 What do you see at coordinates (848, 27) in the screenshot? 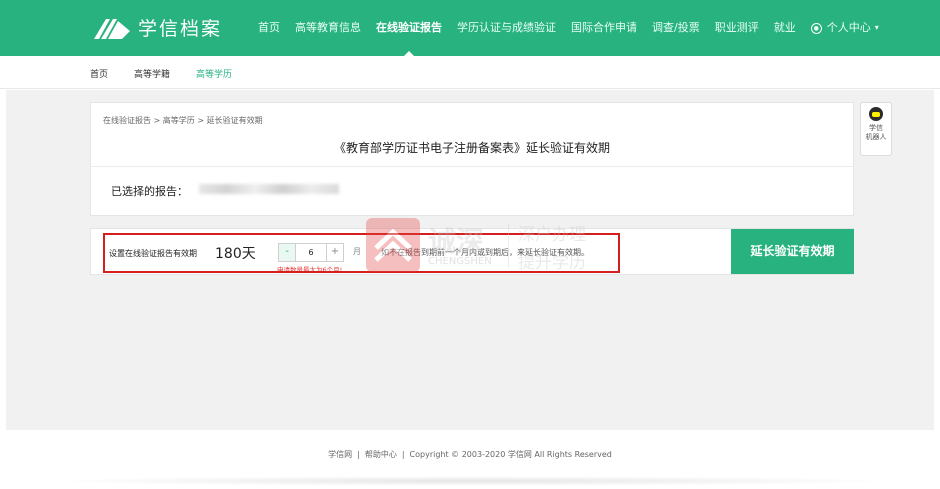
I see `user-center-label: 个人中心` at bounding box center [848, 27].